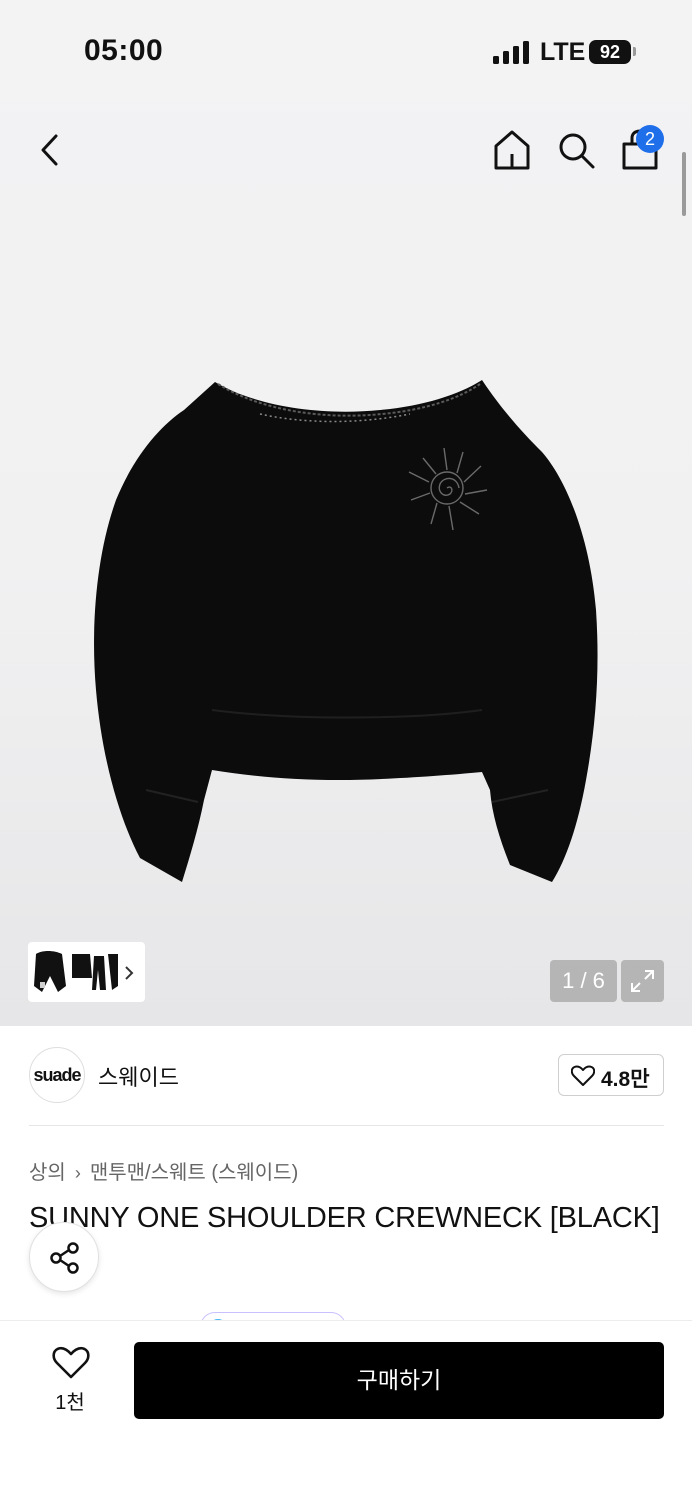  What do you see at coordinates (563, 52) in the screenshot?
I see `network-type: LTE` at bounding box center [563, 52].